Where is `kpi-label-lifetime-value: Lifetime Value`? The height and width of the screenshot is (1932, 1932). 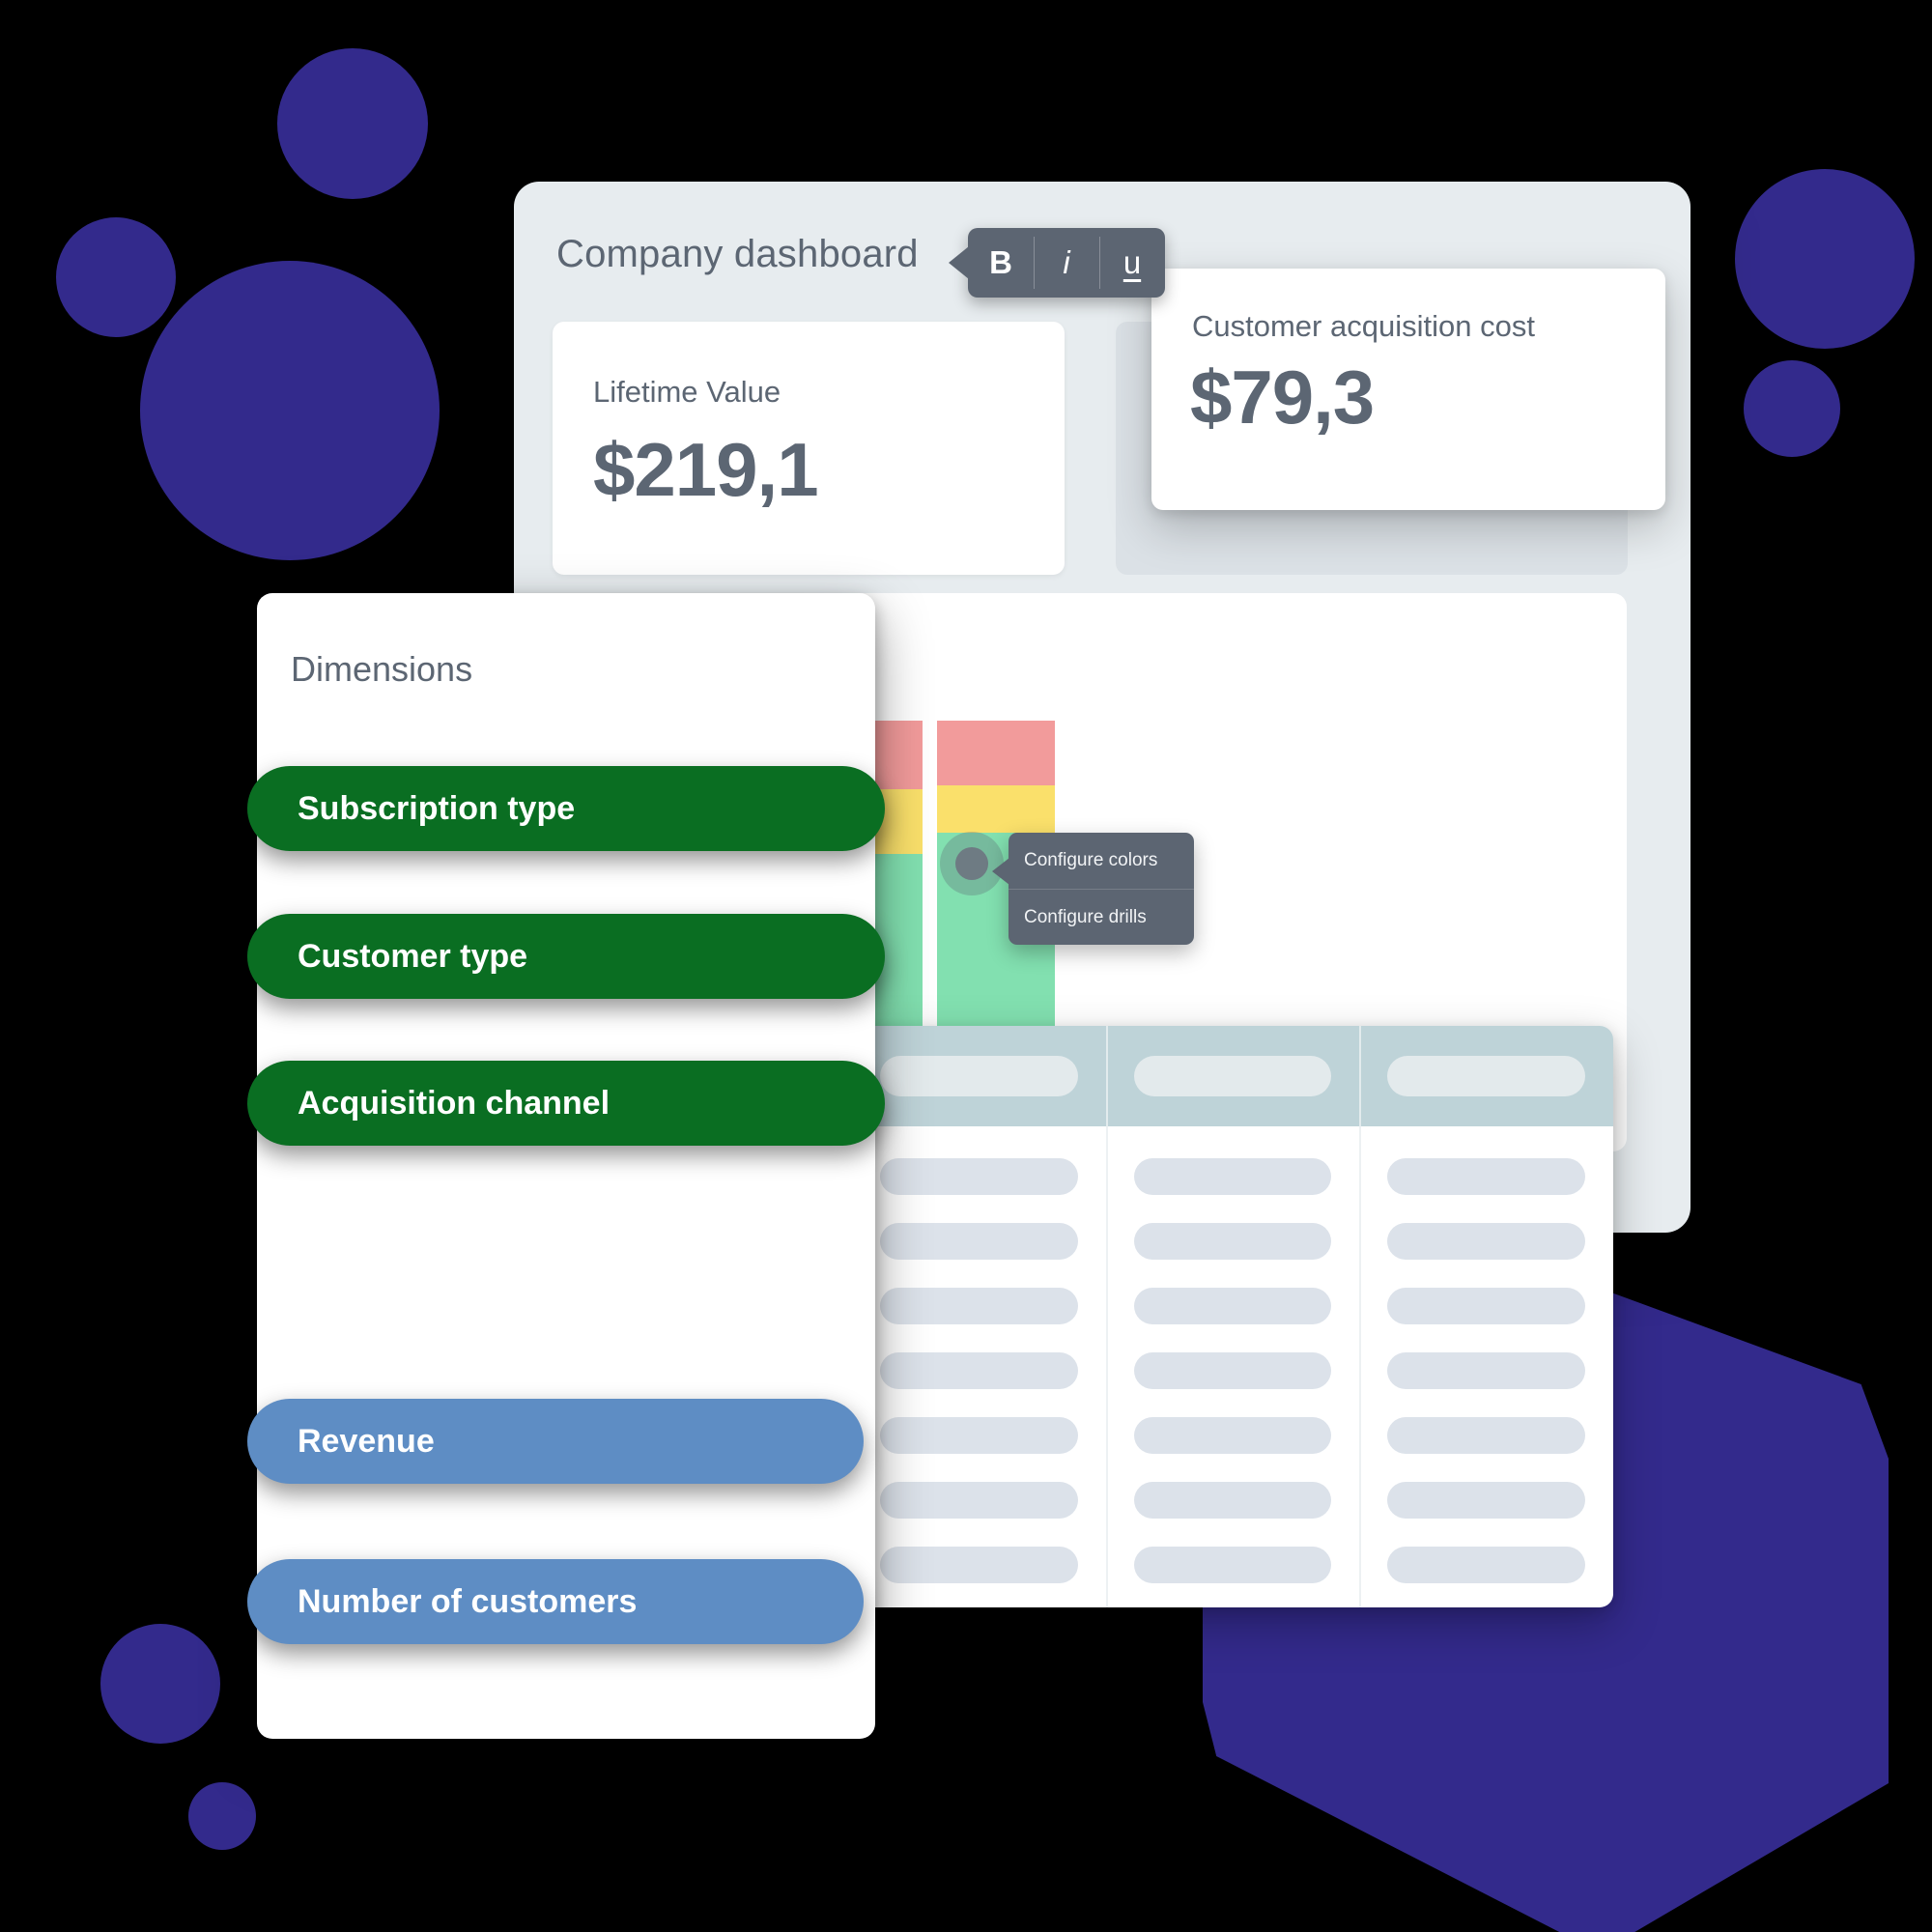
kpi-label-lifetime-value: Lifetime Value is located at coordinates (687, 392).